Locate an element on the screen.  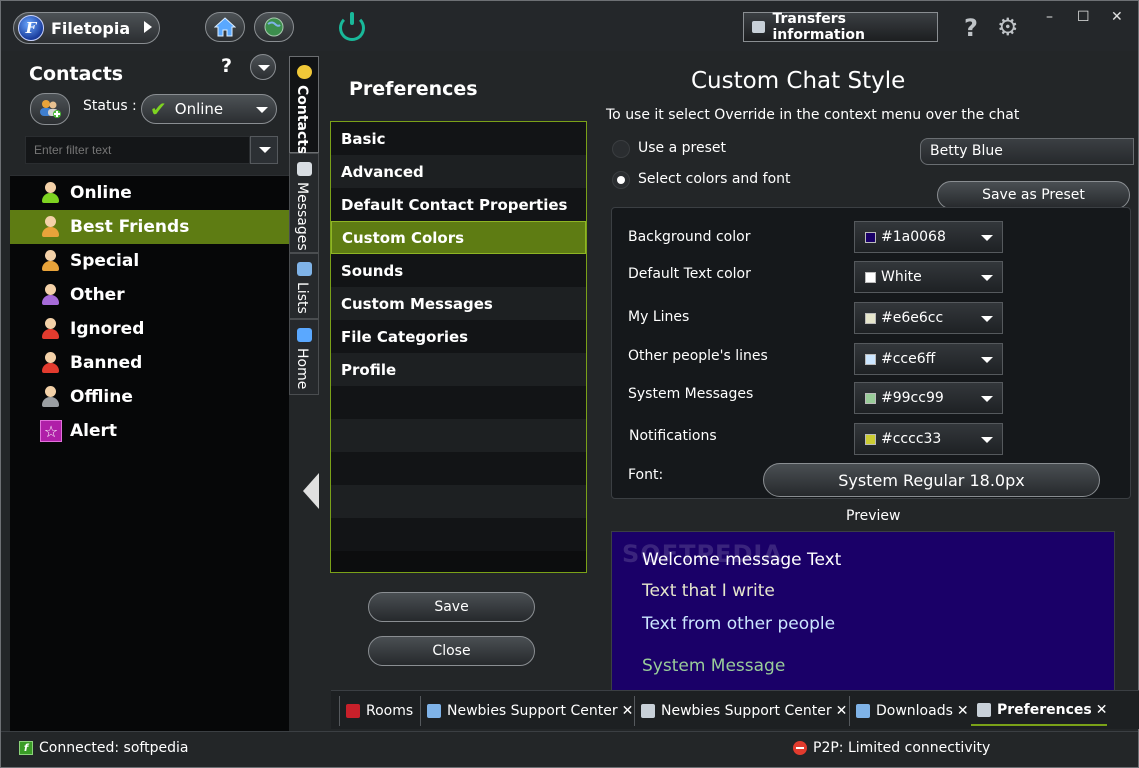
pref-item-file-categories: File Categories is located at coordinates (458, 336).